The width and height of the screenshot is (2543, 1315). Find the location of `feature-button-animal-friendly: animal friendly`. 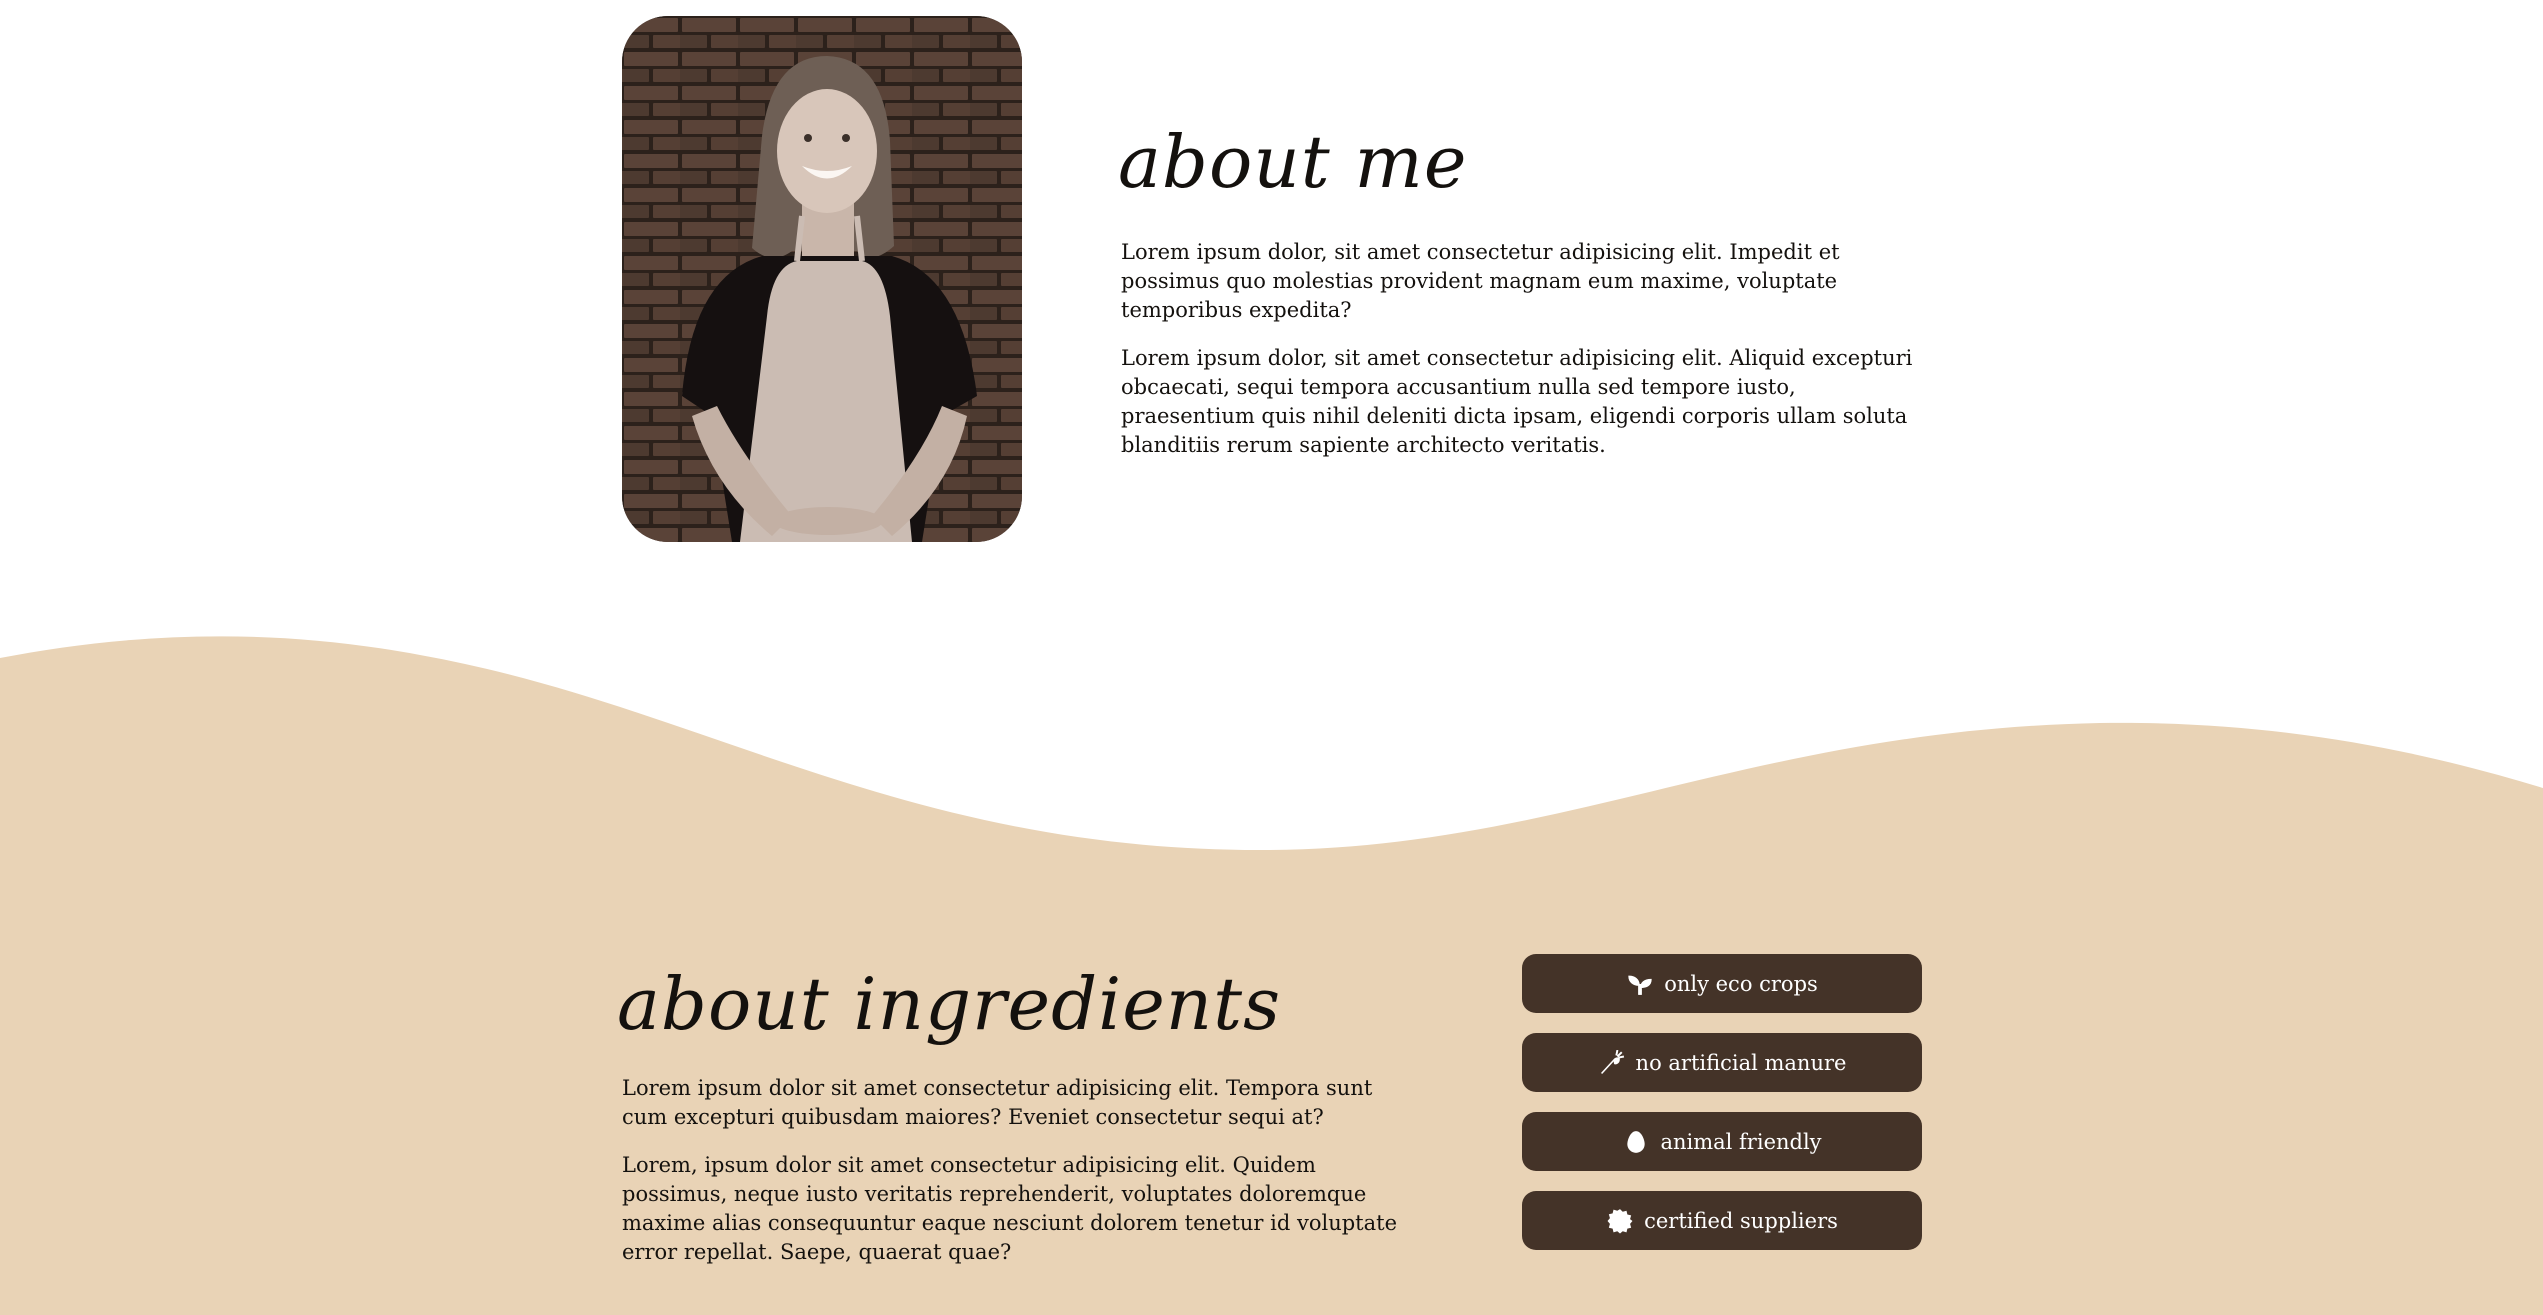

feature-button-animal-friendly: animal friendly is located at coordinates (1722, 1141).